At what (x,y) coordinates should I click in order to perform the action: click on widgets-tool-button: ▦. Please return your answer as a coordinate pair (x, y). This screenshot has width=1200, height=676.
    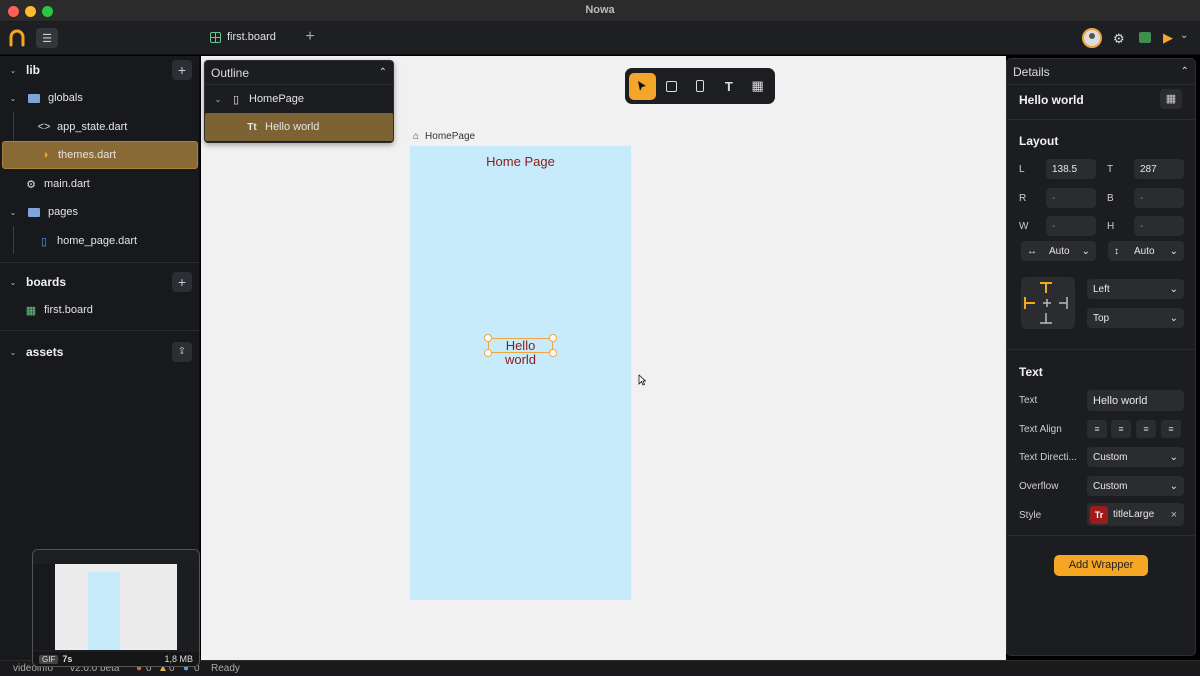
    Looking at the image, I should click on (757, 86).